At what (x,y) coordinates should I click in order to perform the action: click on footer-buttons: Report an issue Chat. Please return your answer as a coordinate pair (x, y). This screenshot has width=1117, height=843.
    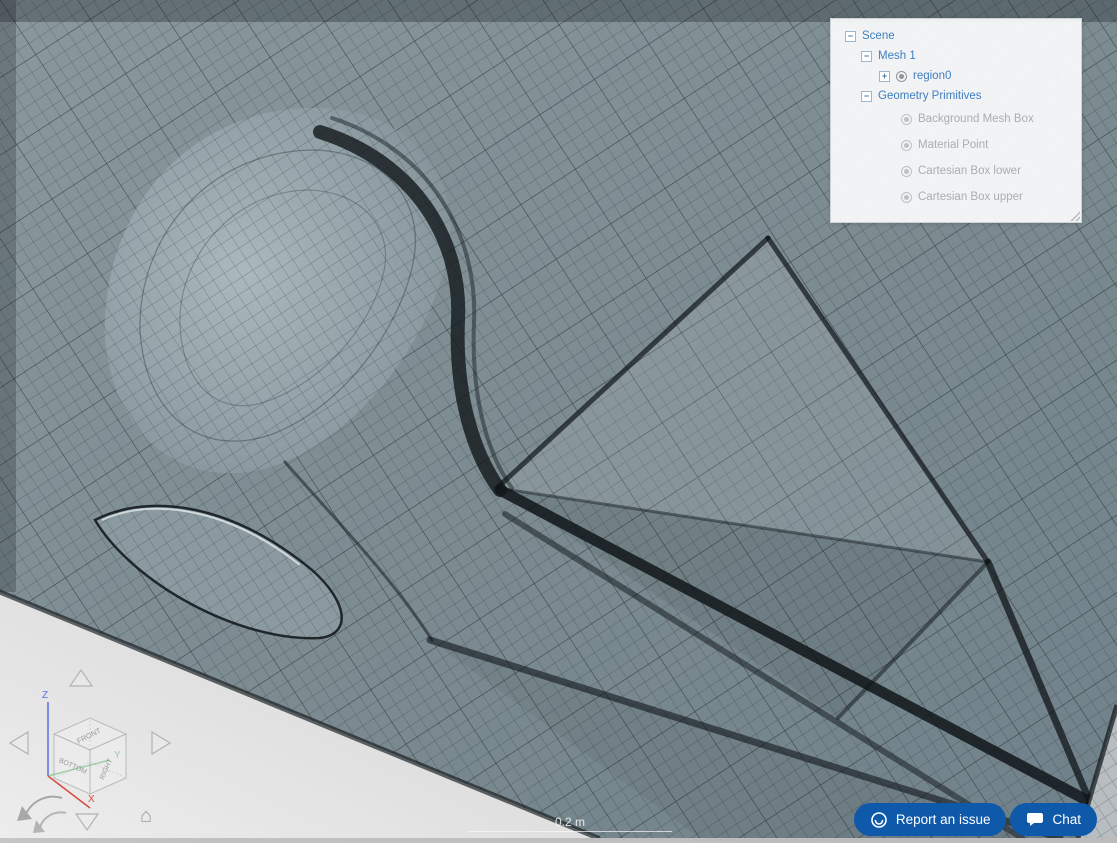
    Looking at the image, I should click on (975, 819).